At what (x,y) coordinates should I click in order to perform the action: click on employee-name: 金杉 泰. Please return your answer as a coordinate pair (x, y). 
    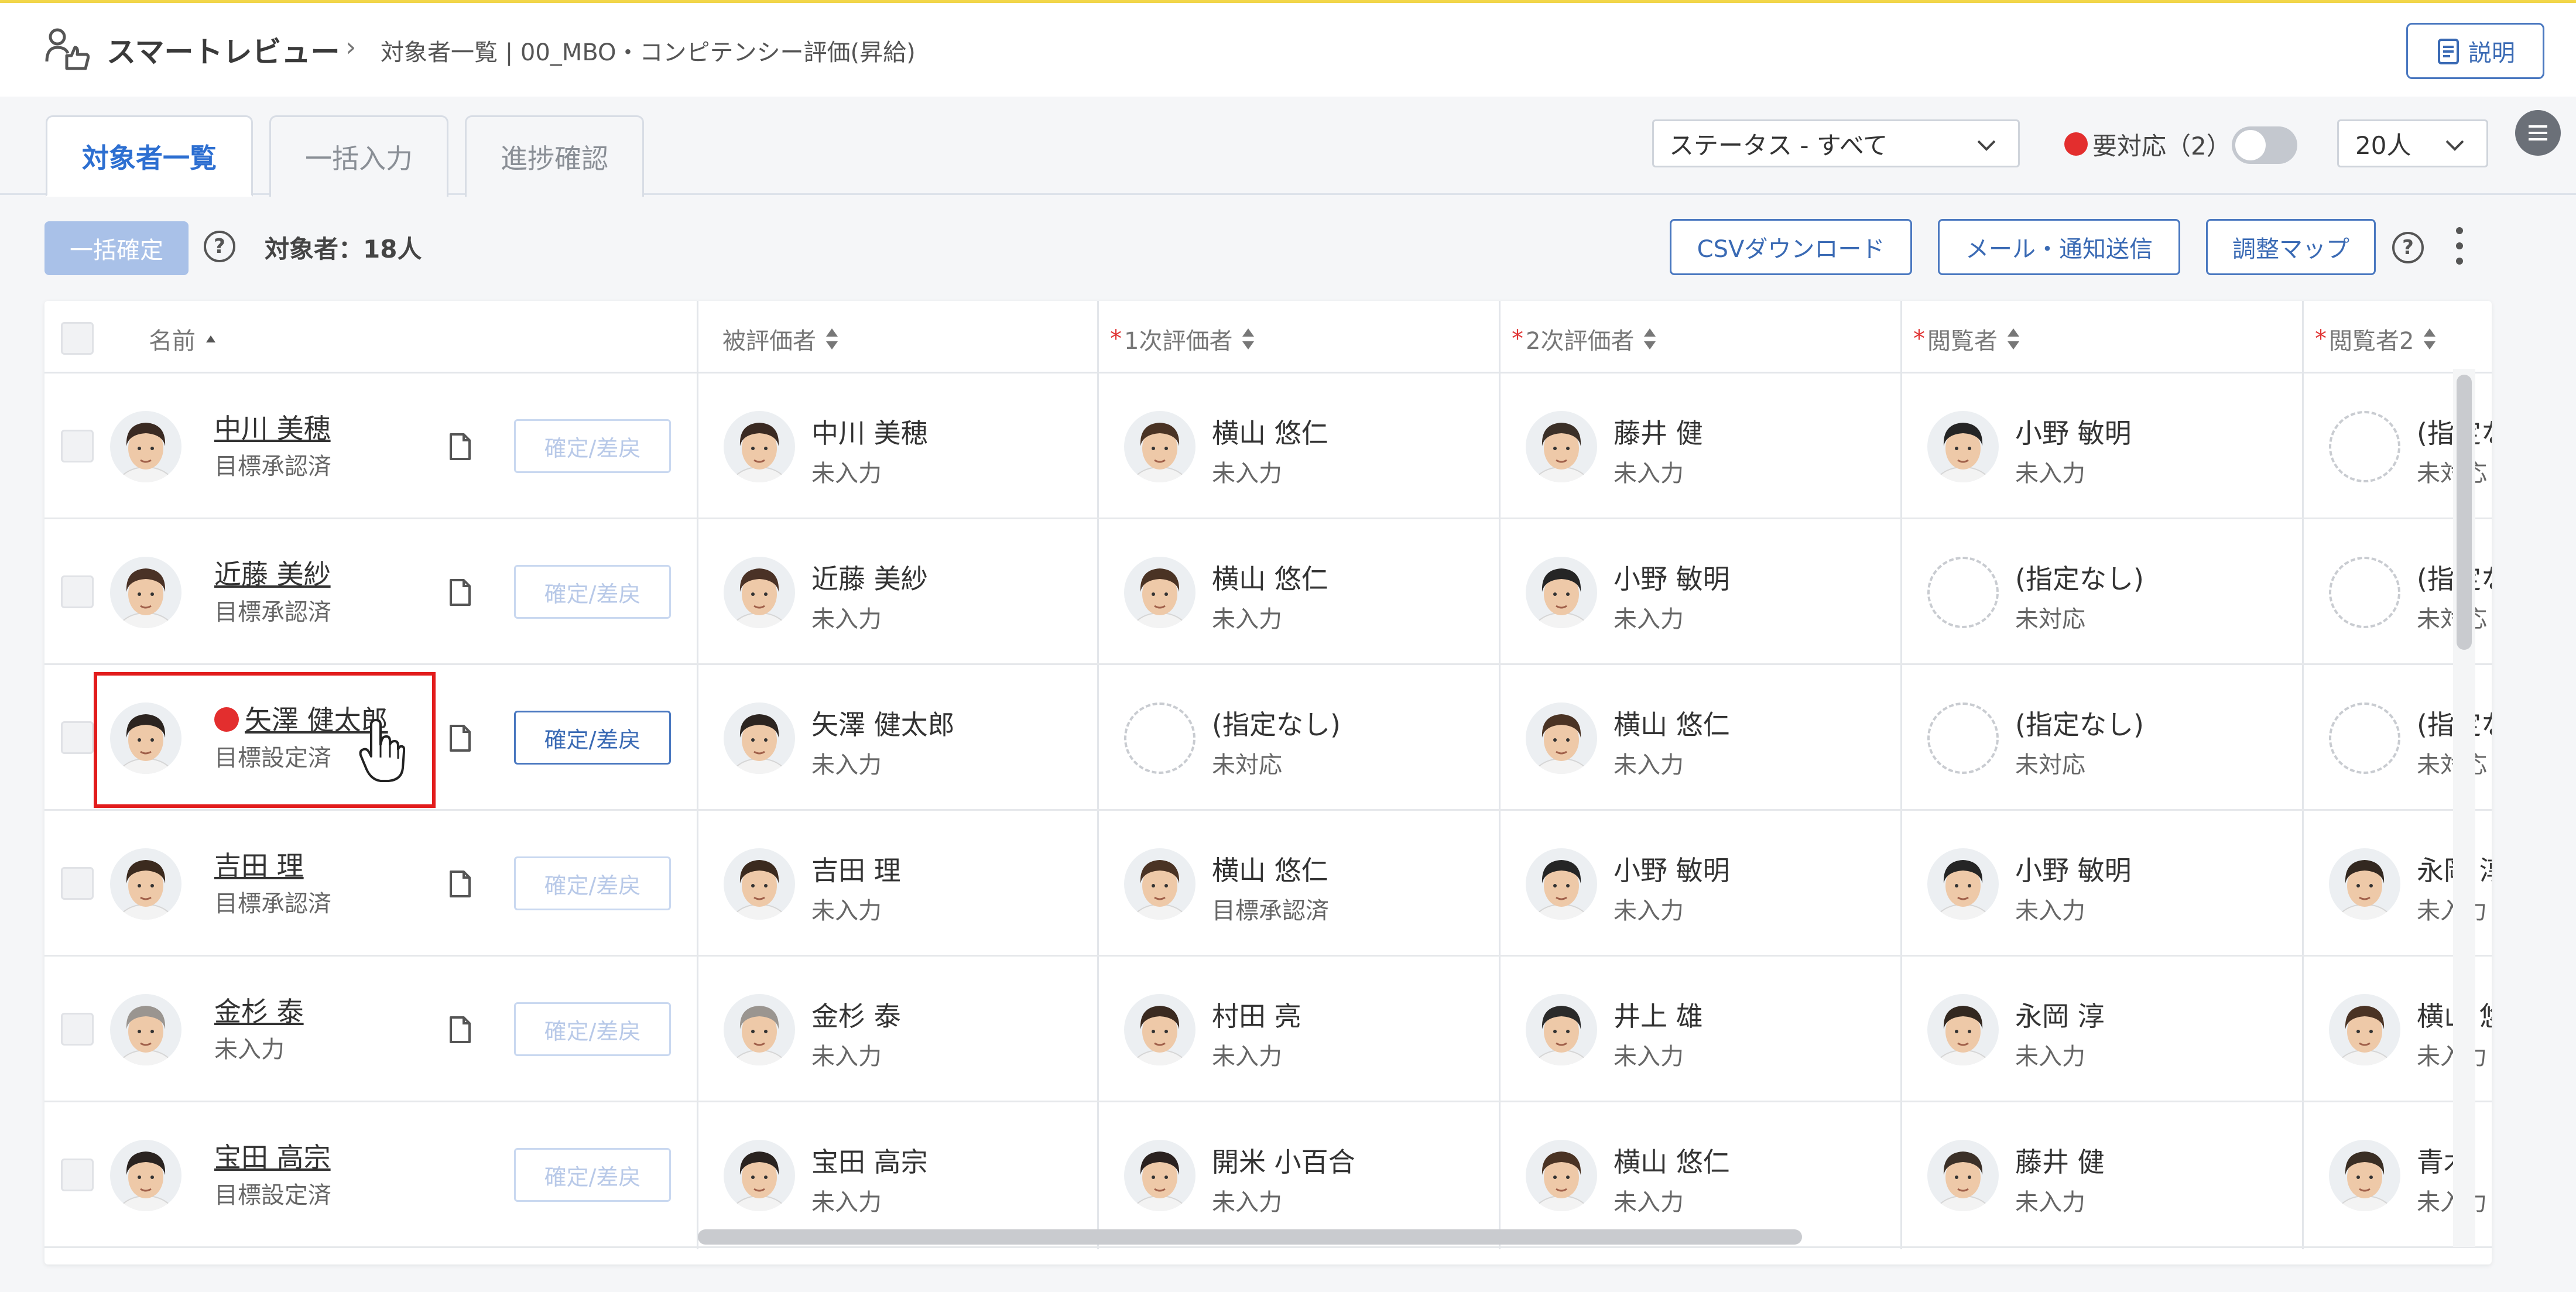
    Looking at the image, I should click on (259, 1011).